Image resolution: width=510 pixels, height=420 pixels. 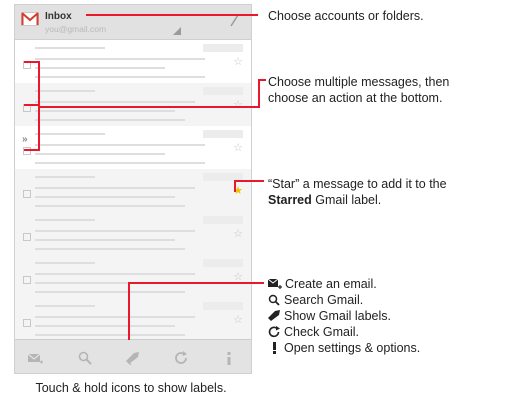 What do you see at coordinates (337, 316) in the screenshot?
I see `legend-labels-text: Show Gmail labels.` at bounding box center [337, 316].